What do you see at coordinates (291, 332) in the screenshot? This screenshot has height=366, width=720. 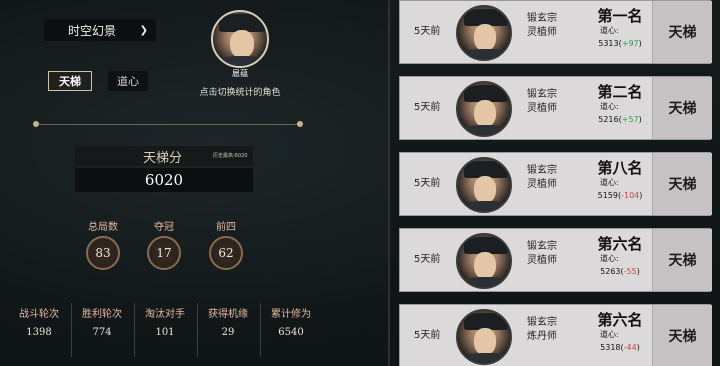 I see `stat-value: 6540` at bounding box center [291, 332].